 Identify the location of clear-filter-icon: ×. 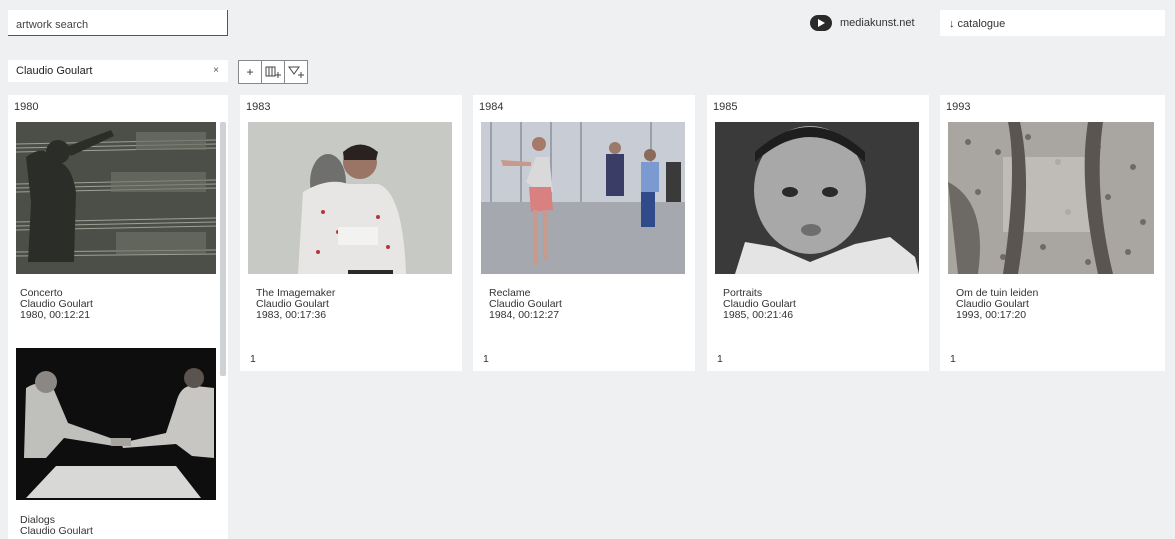
(216, 70).